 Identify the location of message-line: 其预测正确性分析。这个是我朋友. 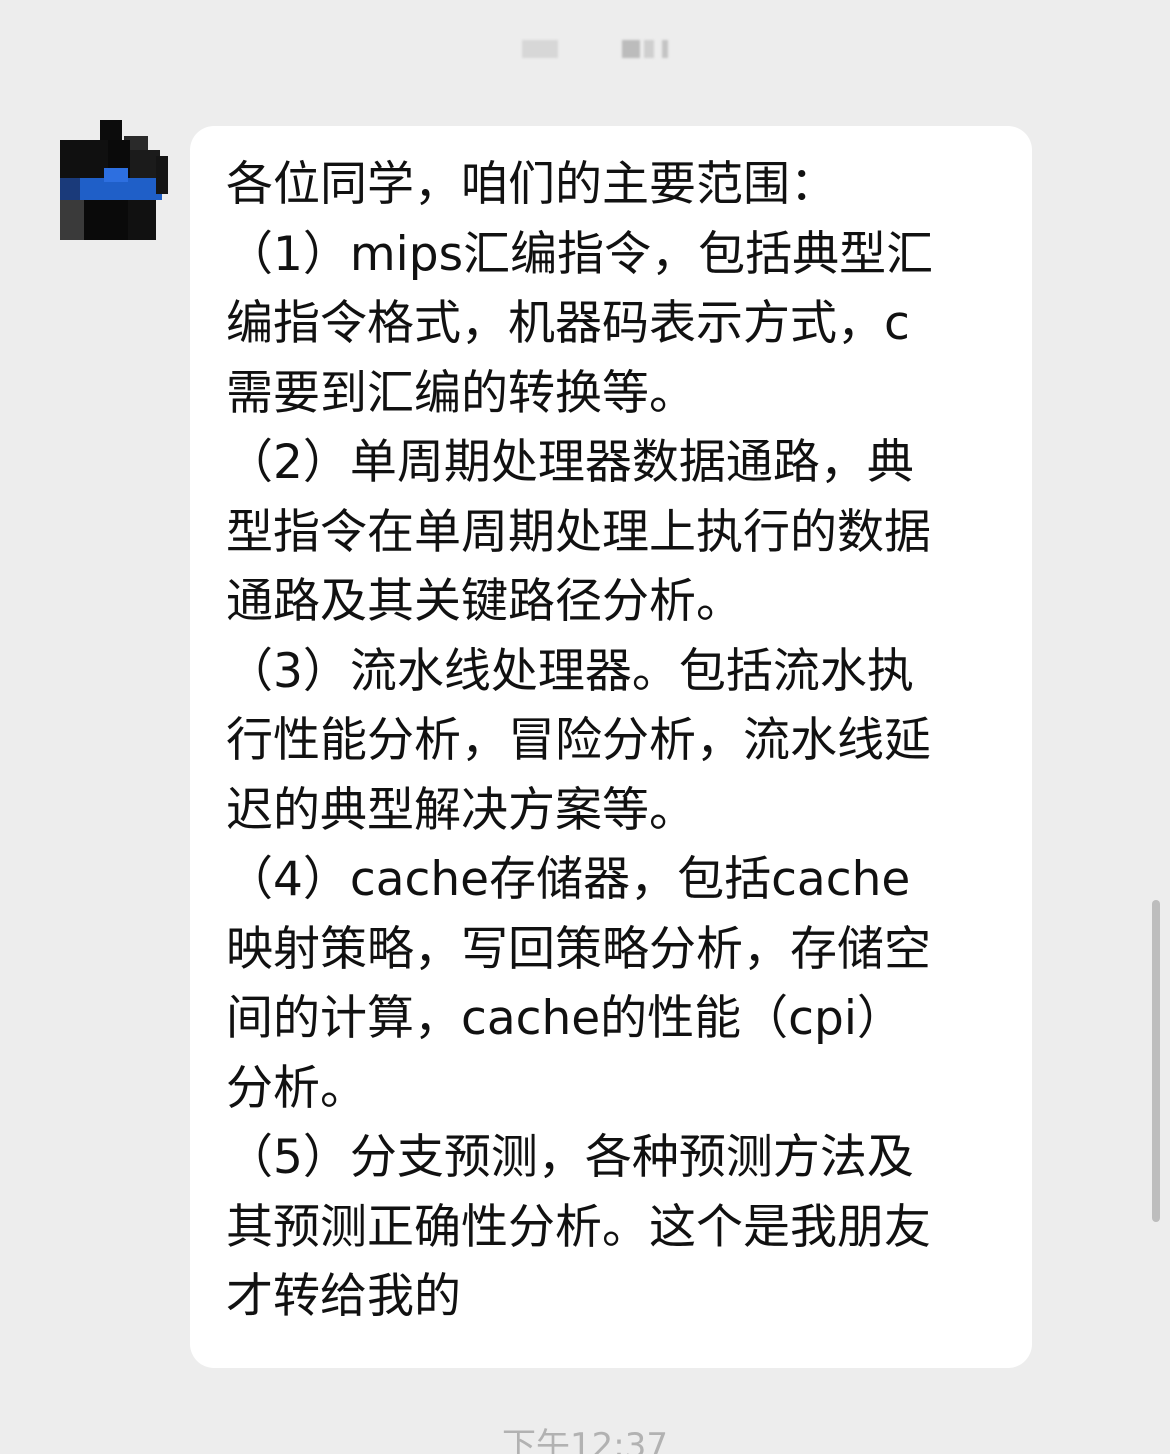
(578, 1227).